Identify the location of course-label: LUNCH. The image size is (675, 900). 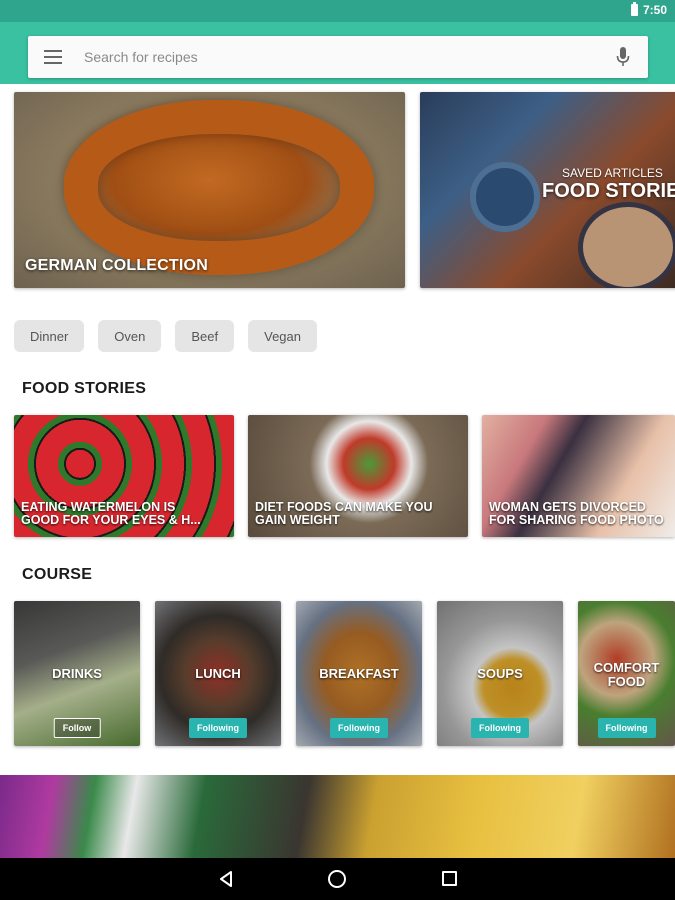
(218, 673).